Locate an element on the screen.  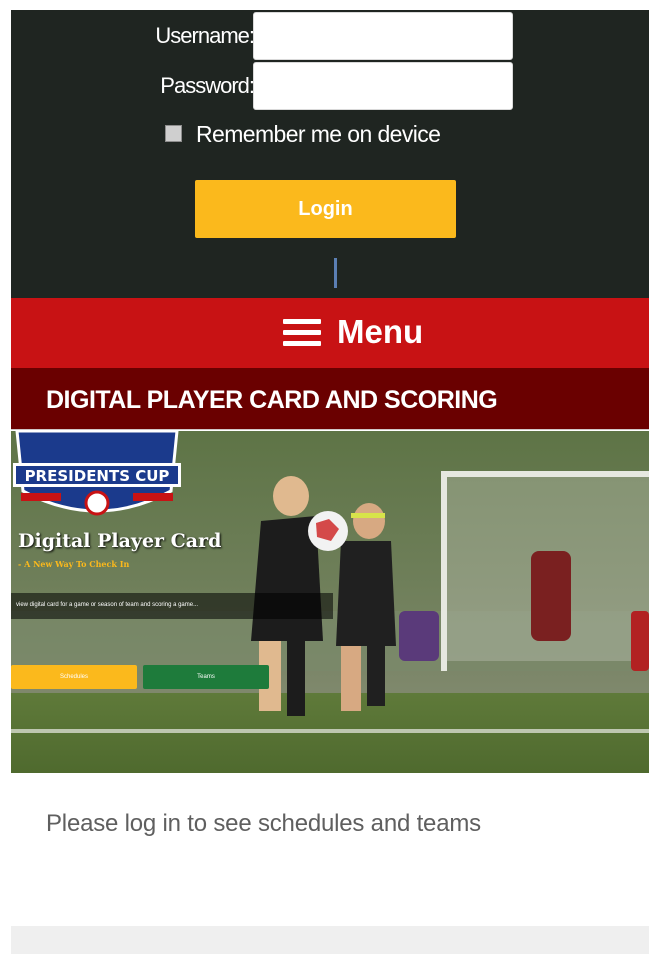
presidents-cup-logo: PRESIDENTS CUP is located at coordinates (97, 473).